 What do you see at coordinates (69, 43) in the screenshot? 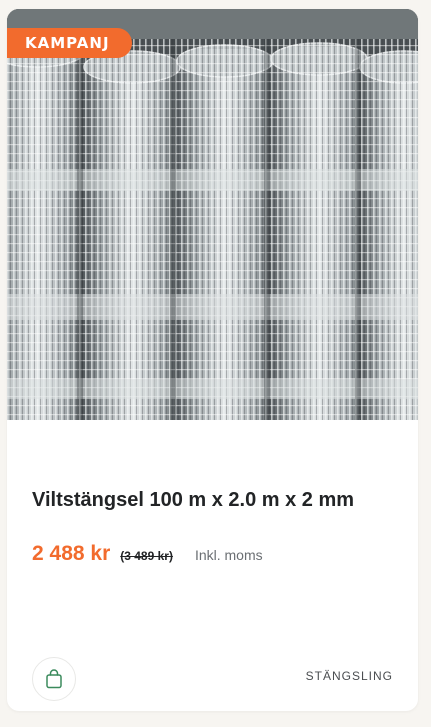
I see `campaign-badge: KAMPANJ` at bounding box center [69, 43].